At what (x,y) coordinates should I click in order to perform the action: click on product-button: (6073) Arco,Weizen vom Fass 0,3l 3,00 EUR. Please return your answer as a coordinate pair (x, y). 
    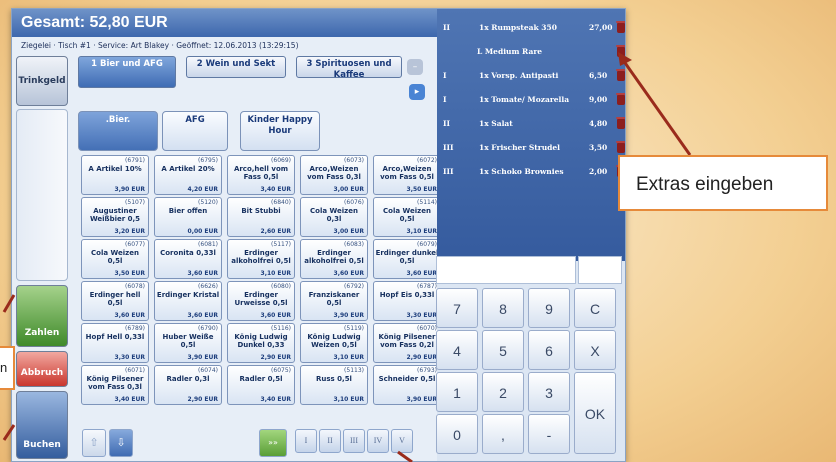
    Looking at the image, I should click on (334, 175).